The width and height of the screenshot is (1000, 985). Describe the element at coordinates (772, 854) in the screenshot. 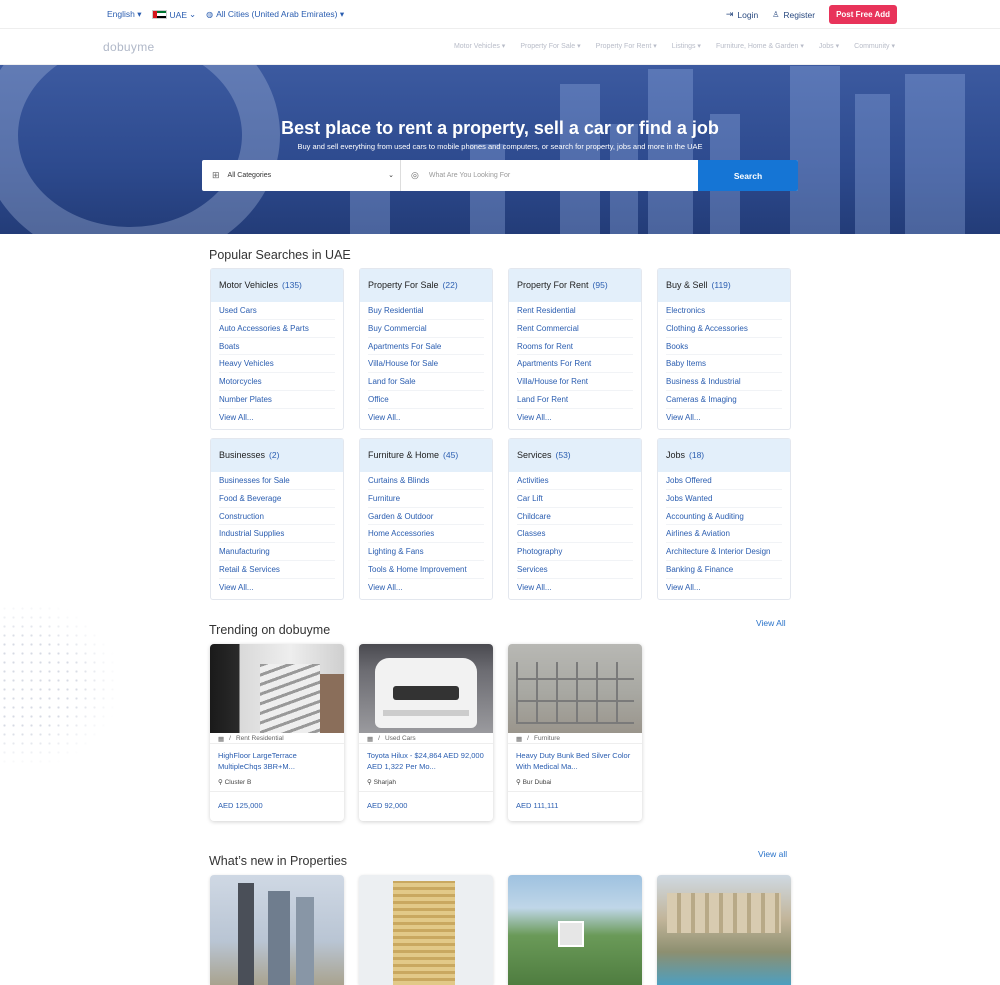

I see `properties-view-all-link: View all` at that location.